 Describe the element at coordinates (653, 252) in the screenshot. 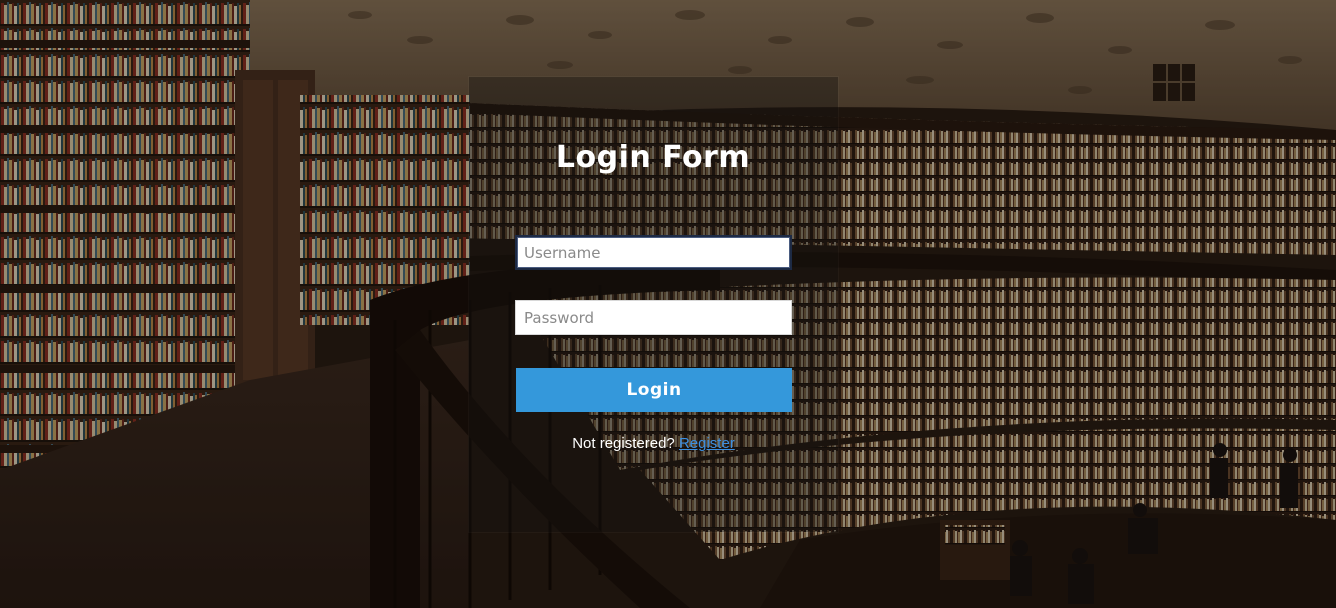

I see `username-input` at that location.